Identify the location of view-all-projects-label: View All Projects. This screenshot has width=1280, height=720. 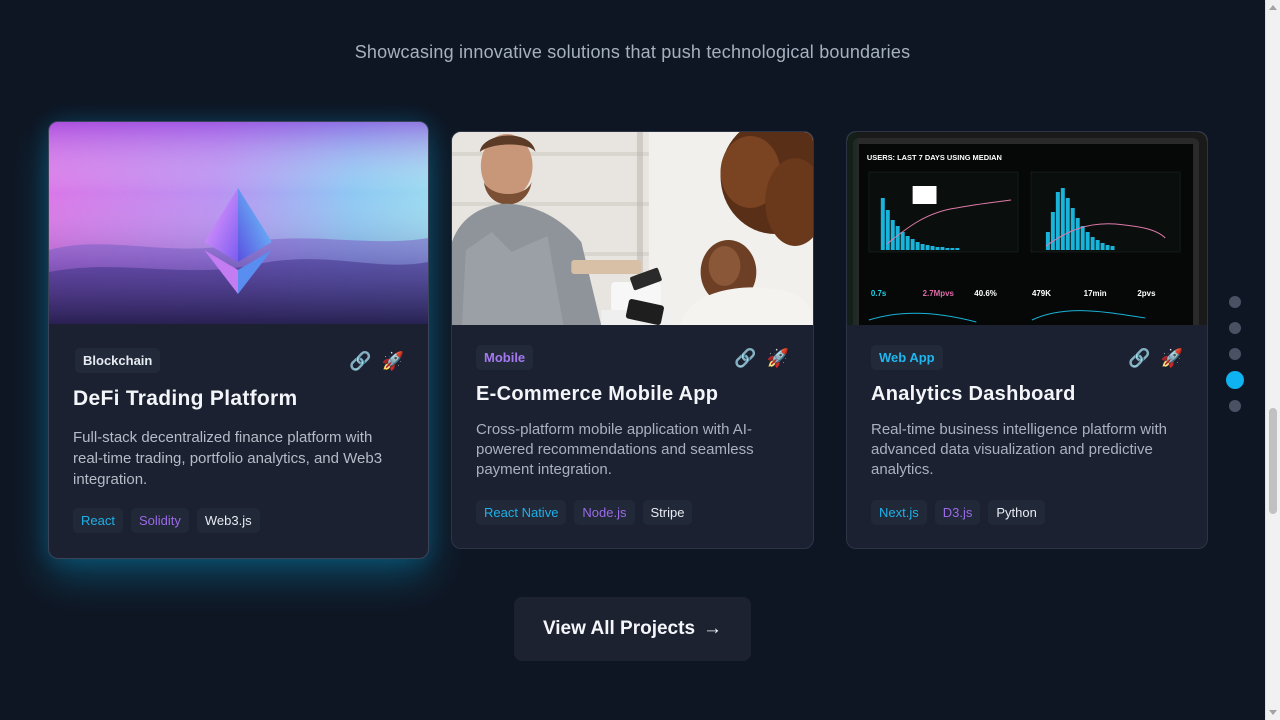
(619, 628).